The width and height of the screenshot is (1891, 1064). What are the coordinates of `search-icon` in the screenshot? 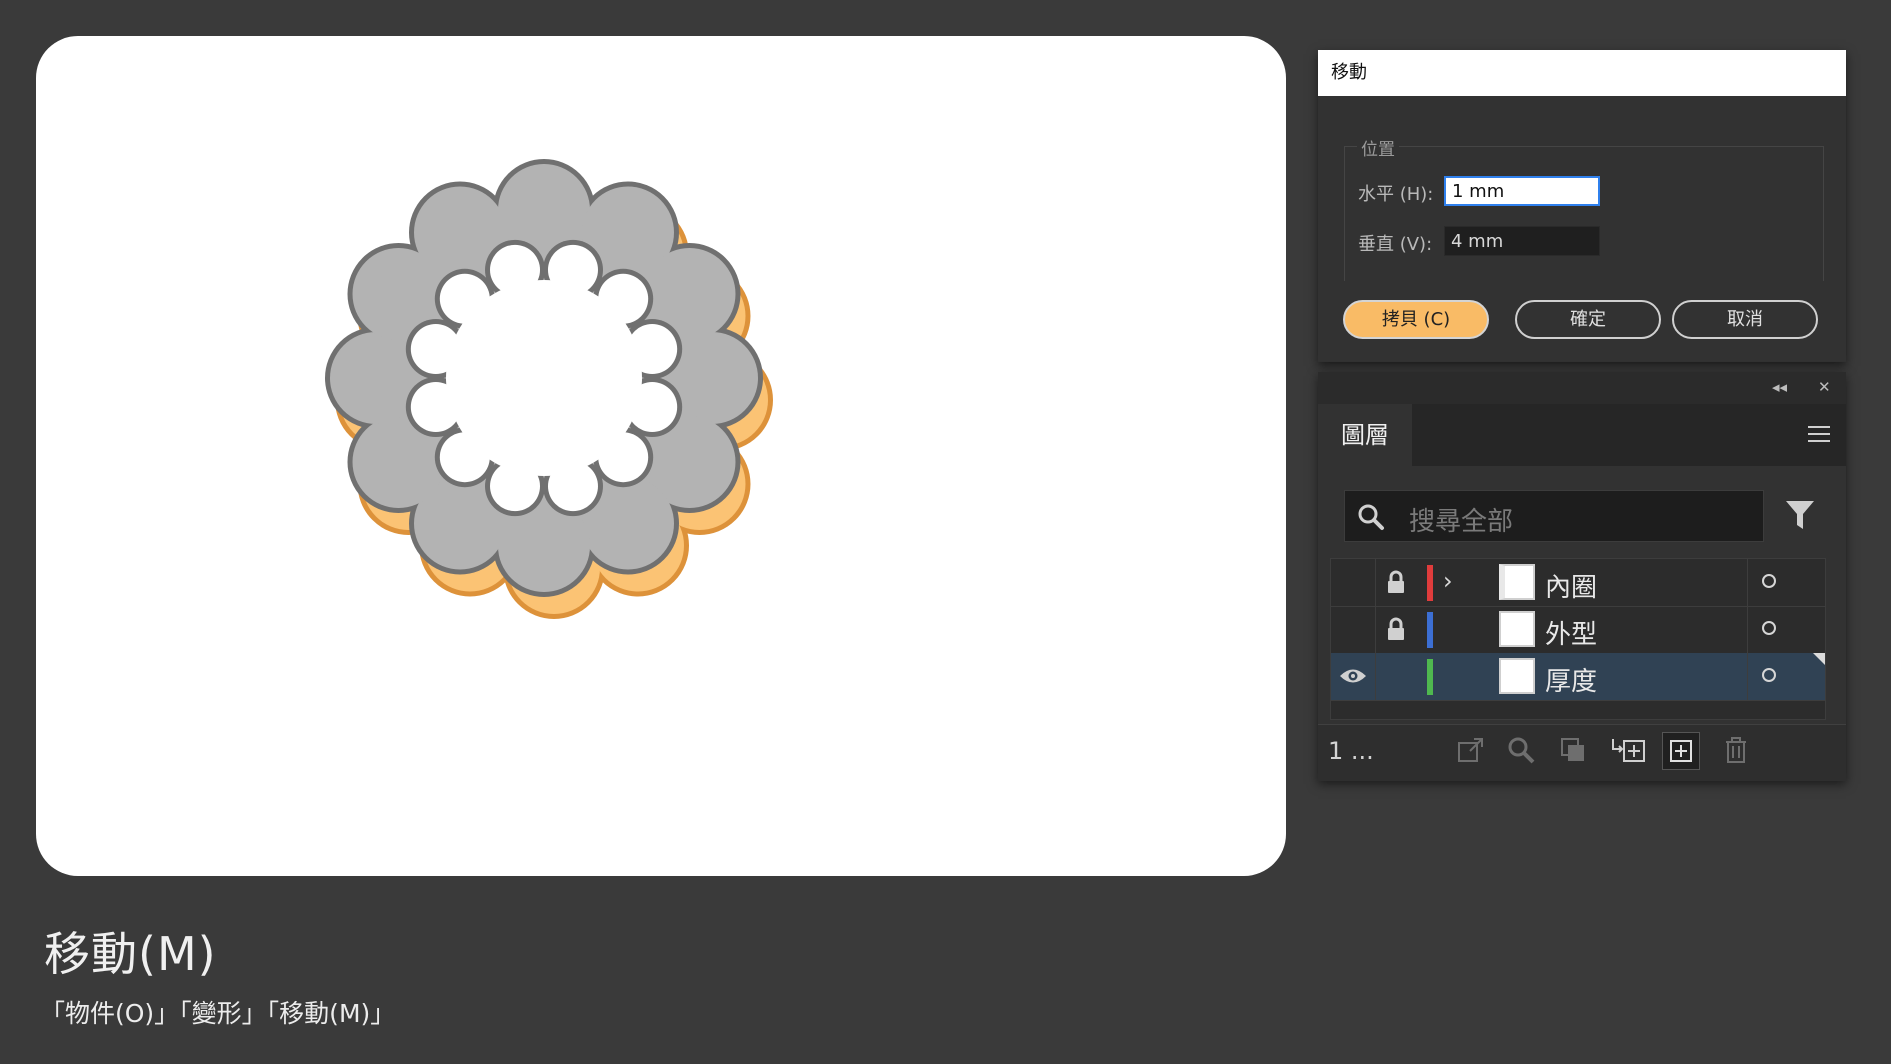 It's located at (1371, 517).